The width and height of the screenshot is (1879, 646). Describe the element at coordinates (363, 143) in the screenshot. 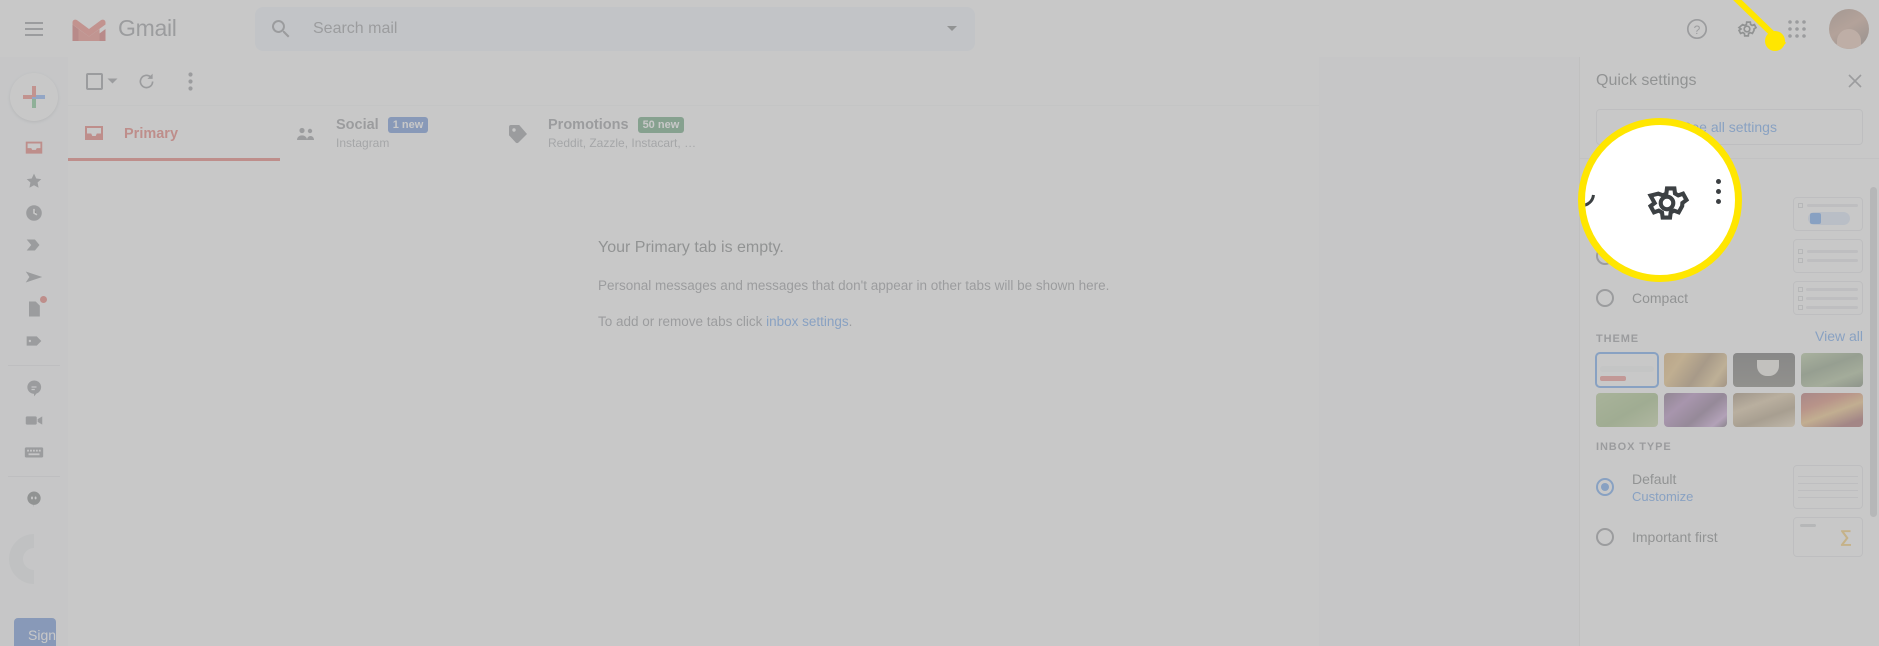

I see `tab-subtitle: Instagram` at that location.